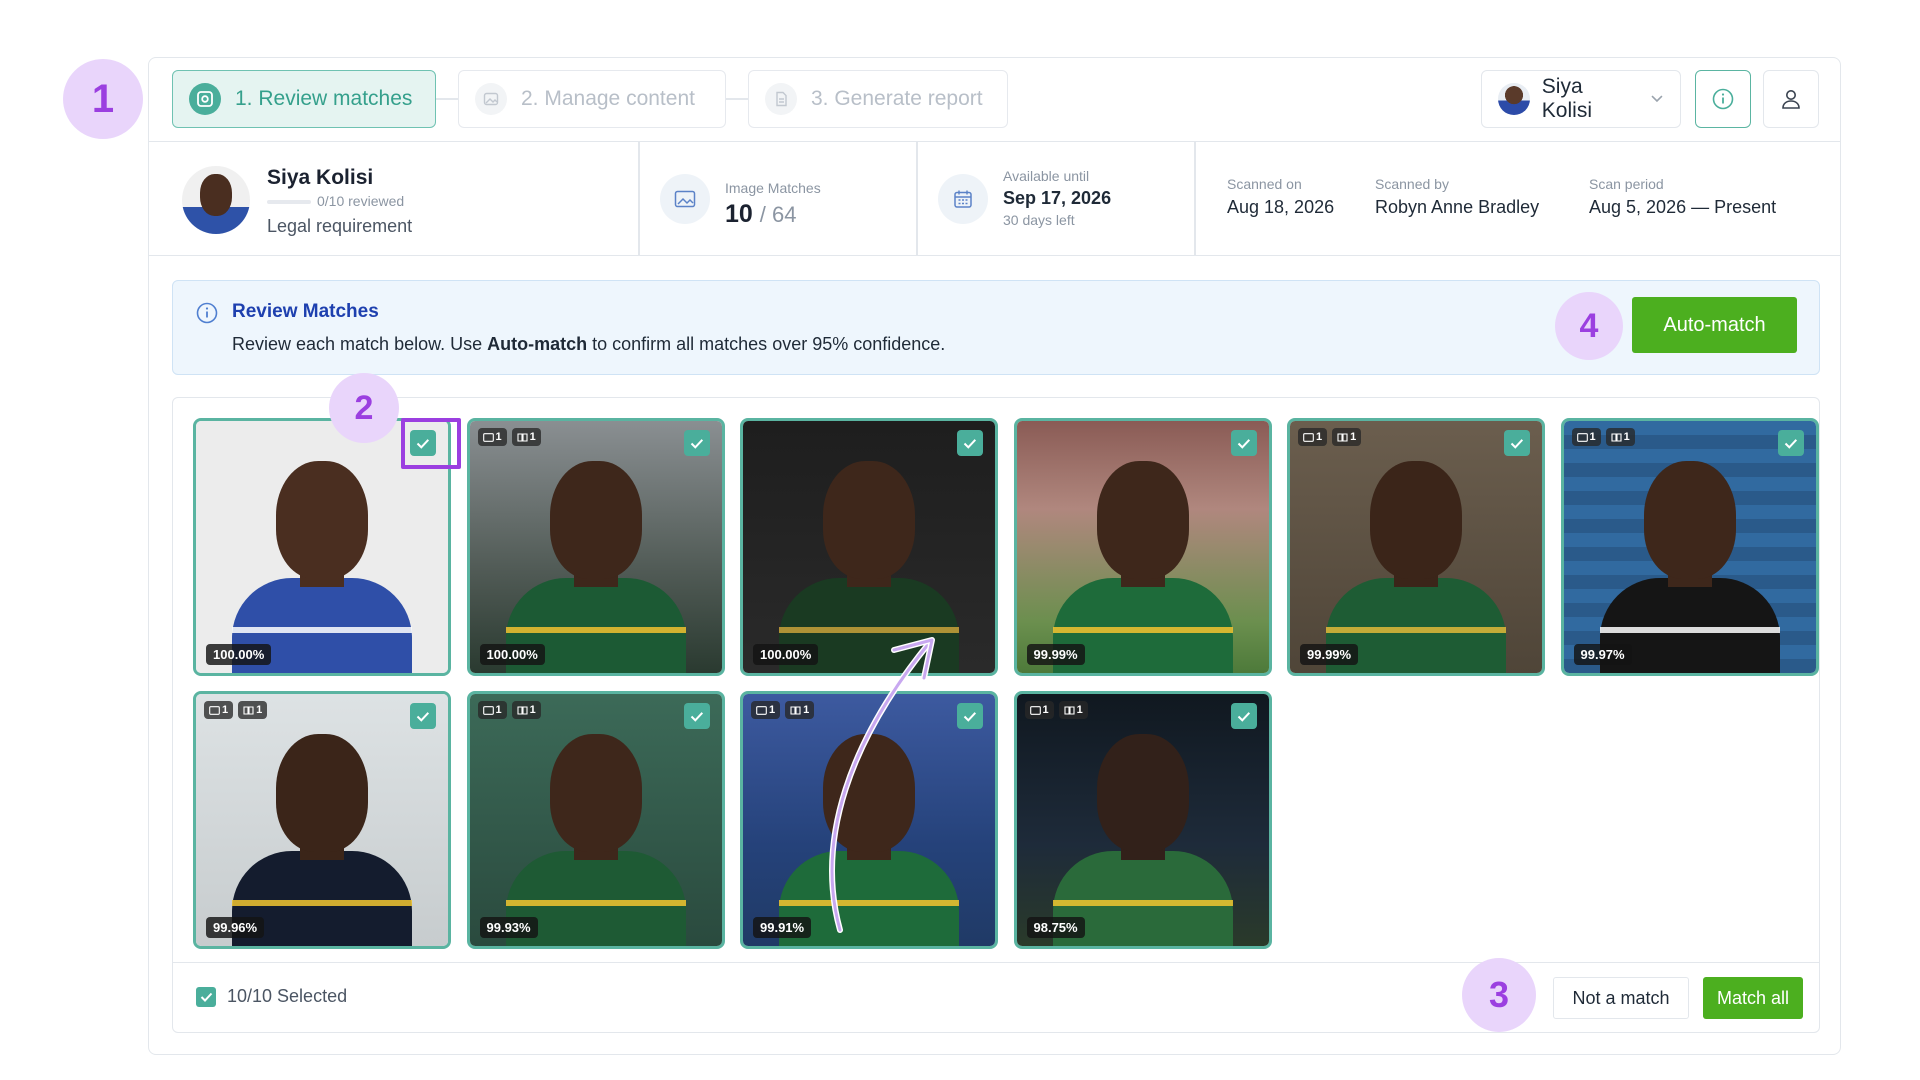 This screenshot has height=1080, width=1920. I want to click on avatar, so click(1514, 99).